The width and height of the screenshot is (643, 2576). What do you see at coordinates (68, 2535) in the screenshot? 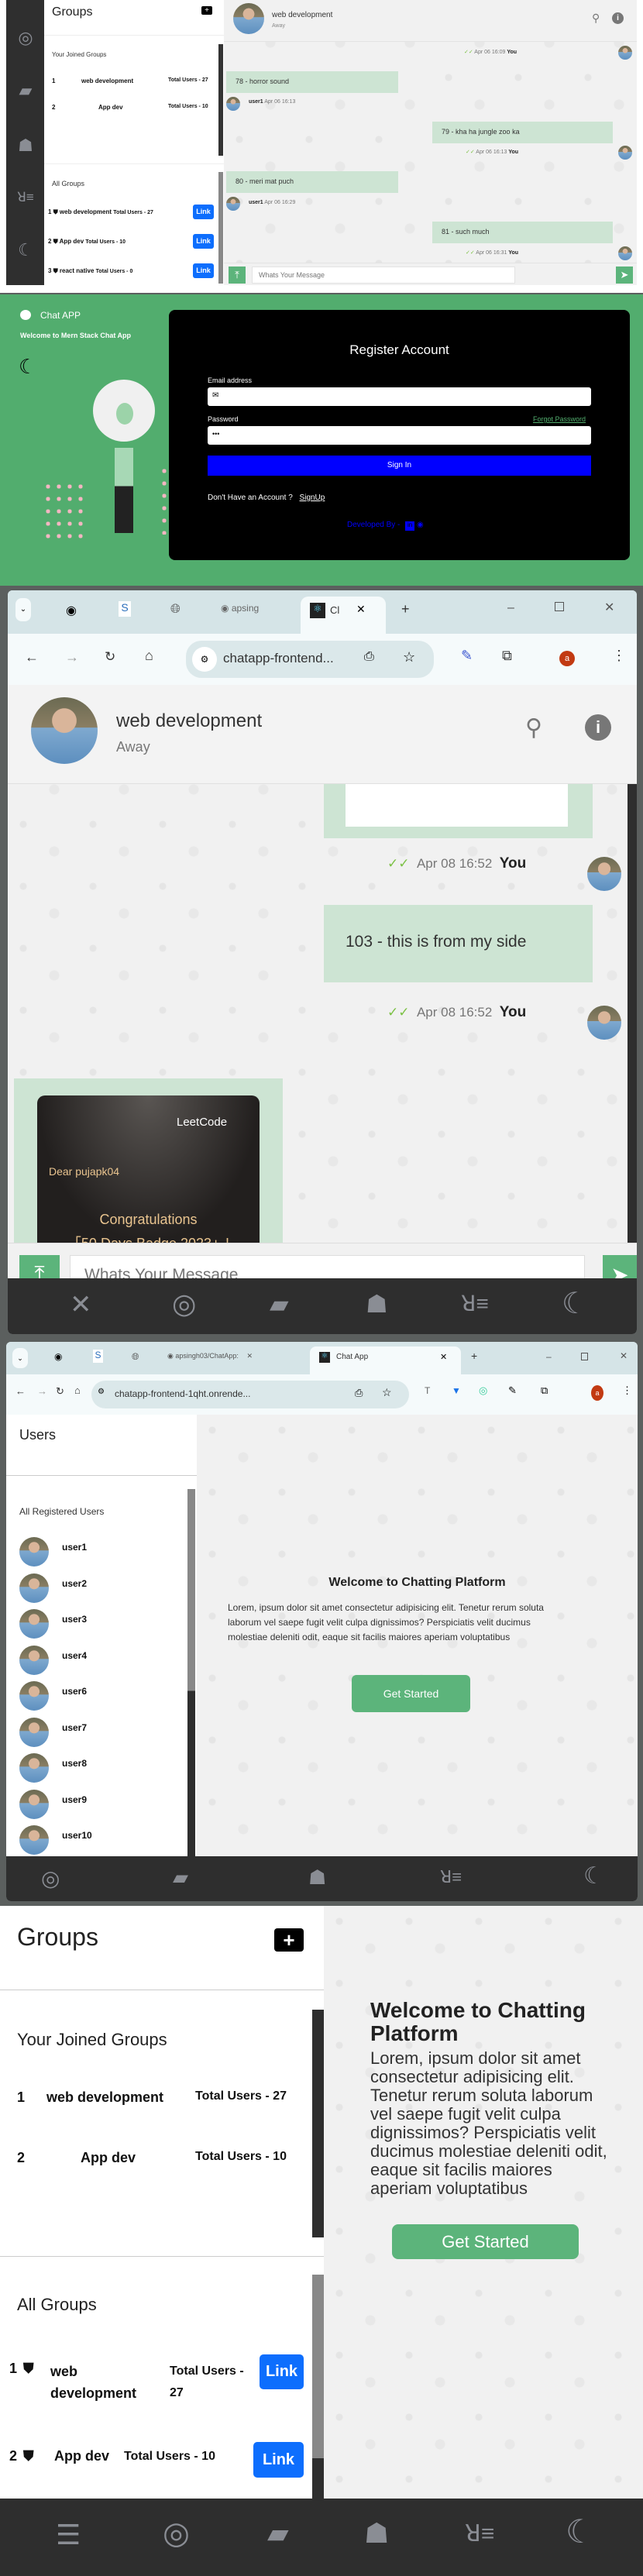
I see `hamburger-menu-icon: ☰` at bounding box center [68, 2535].